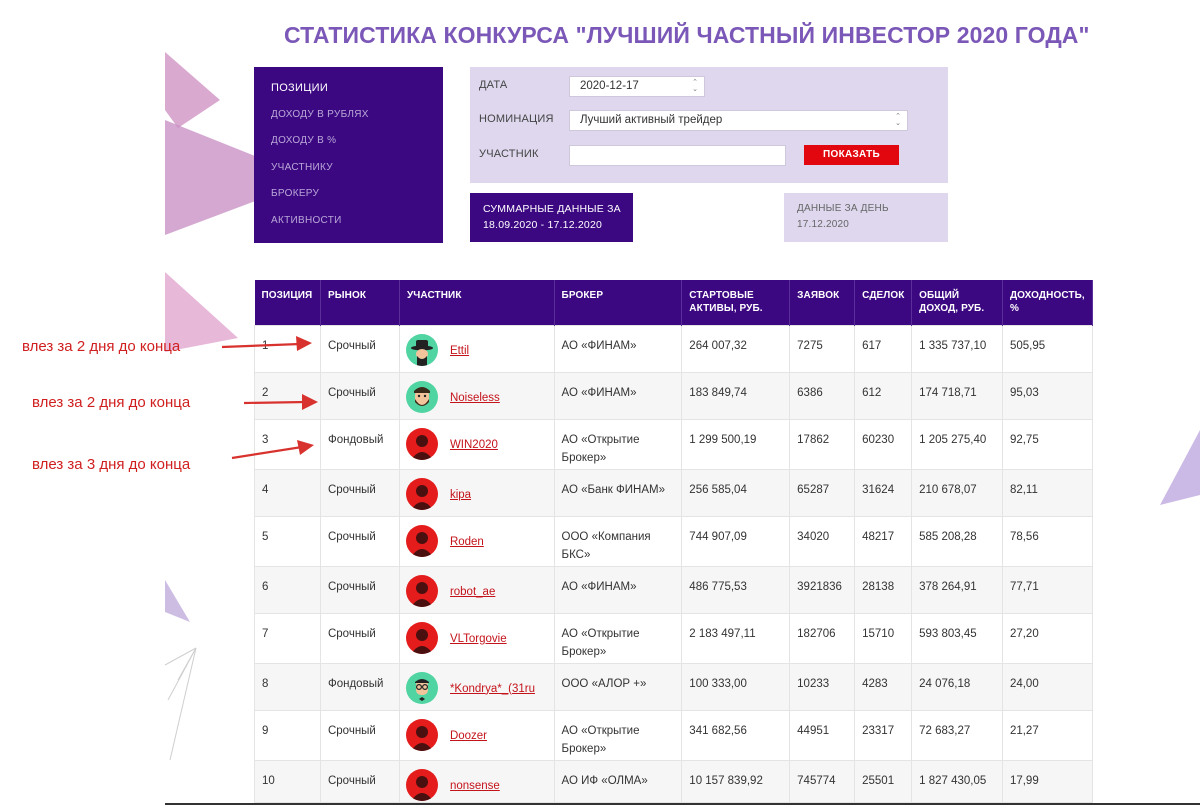  What do you see at coordinates (736, 395) in the screenshot?
I see `cell-start-assets: 183 849,74` at bounding box center [736, 395].